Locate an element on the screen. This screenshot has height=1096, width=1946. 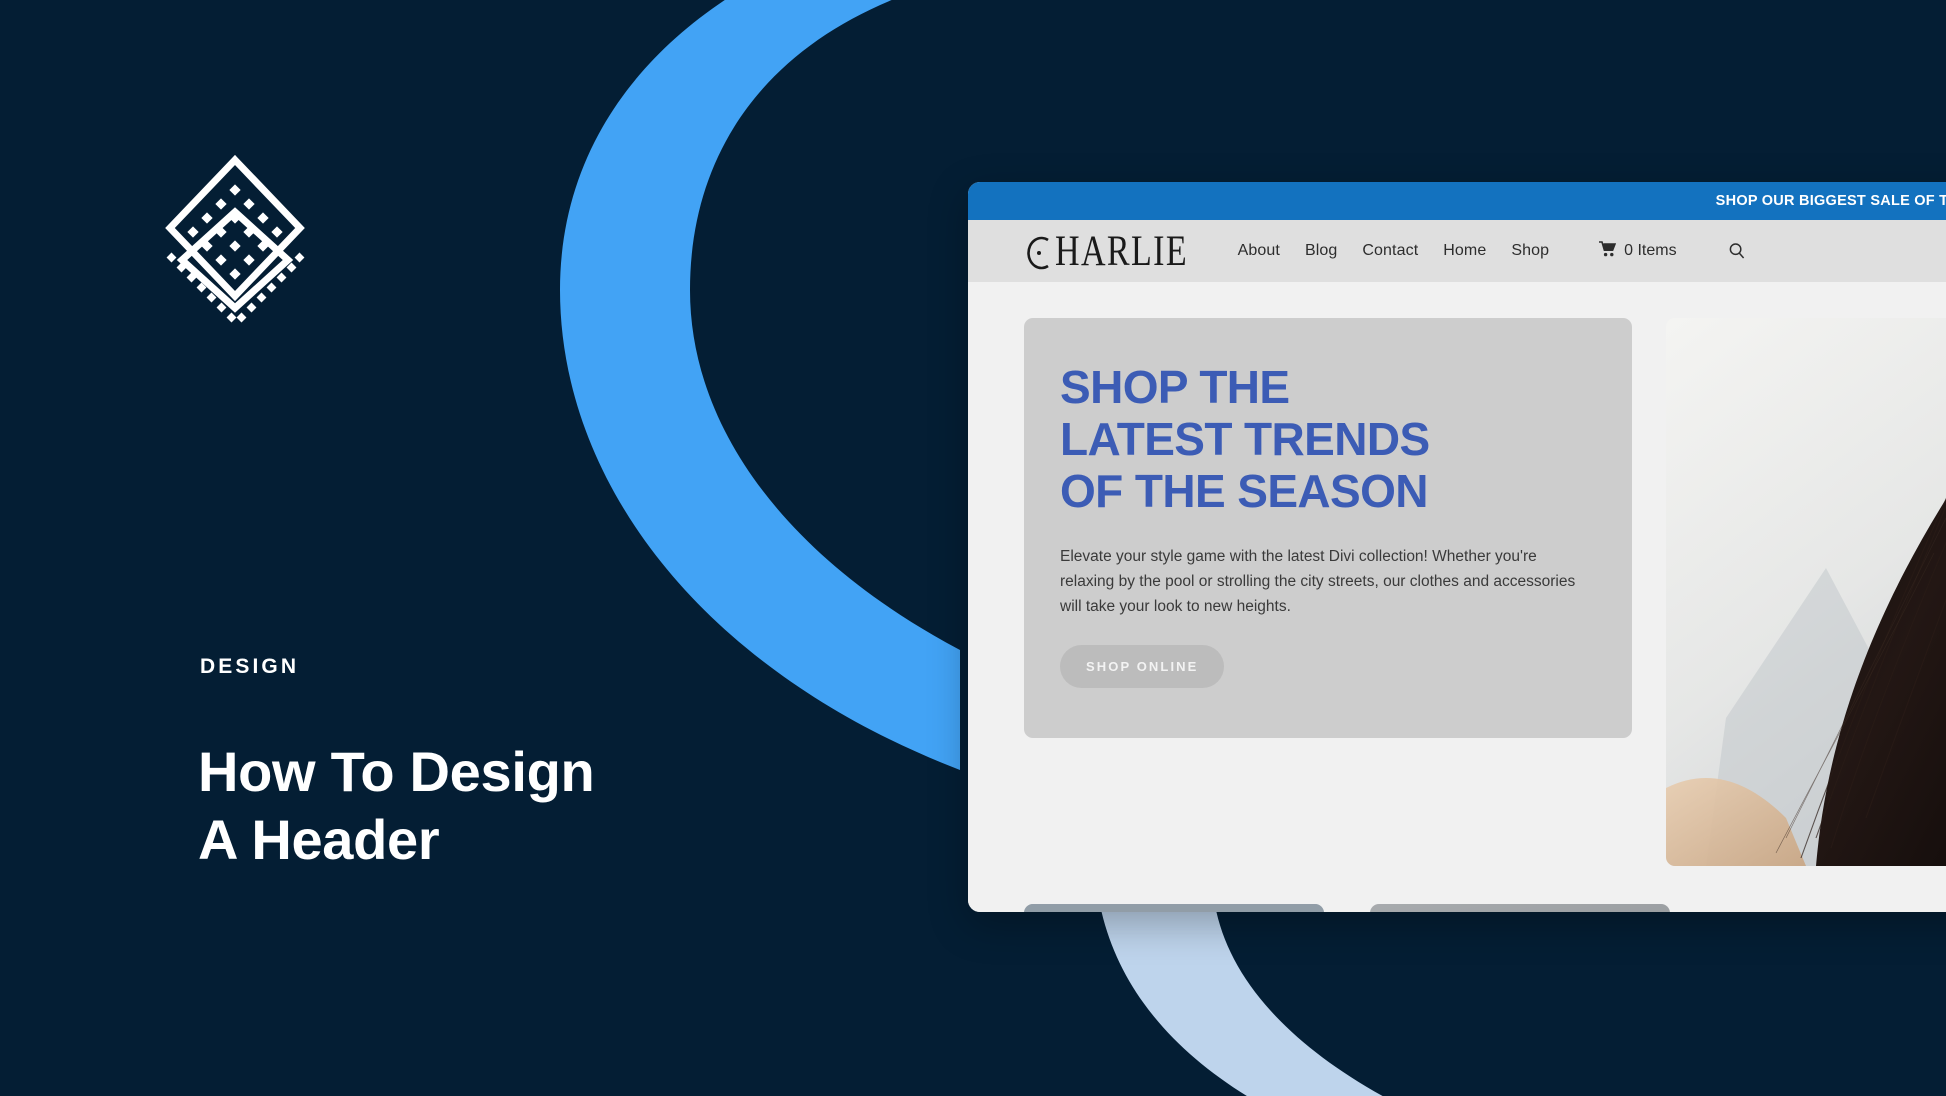
hero-title-line-2: LATEST TRENDS is located at coordinates (1245, 438).